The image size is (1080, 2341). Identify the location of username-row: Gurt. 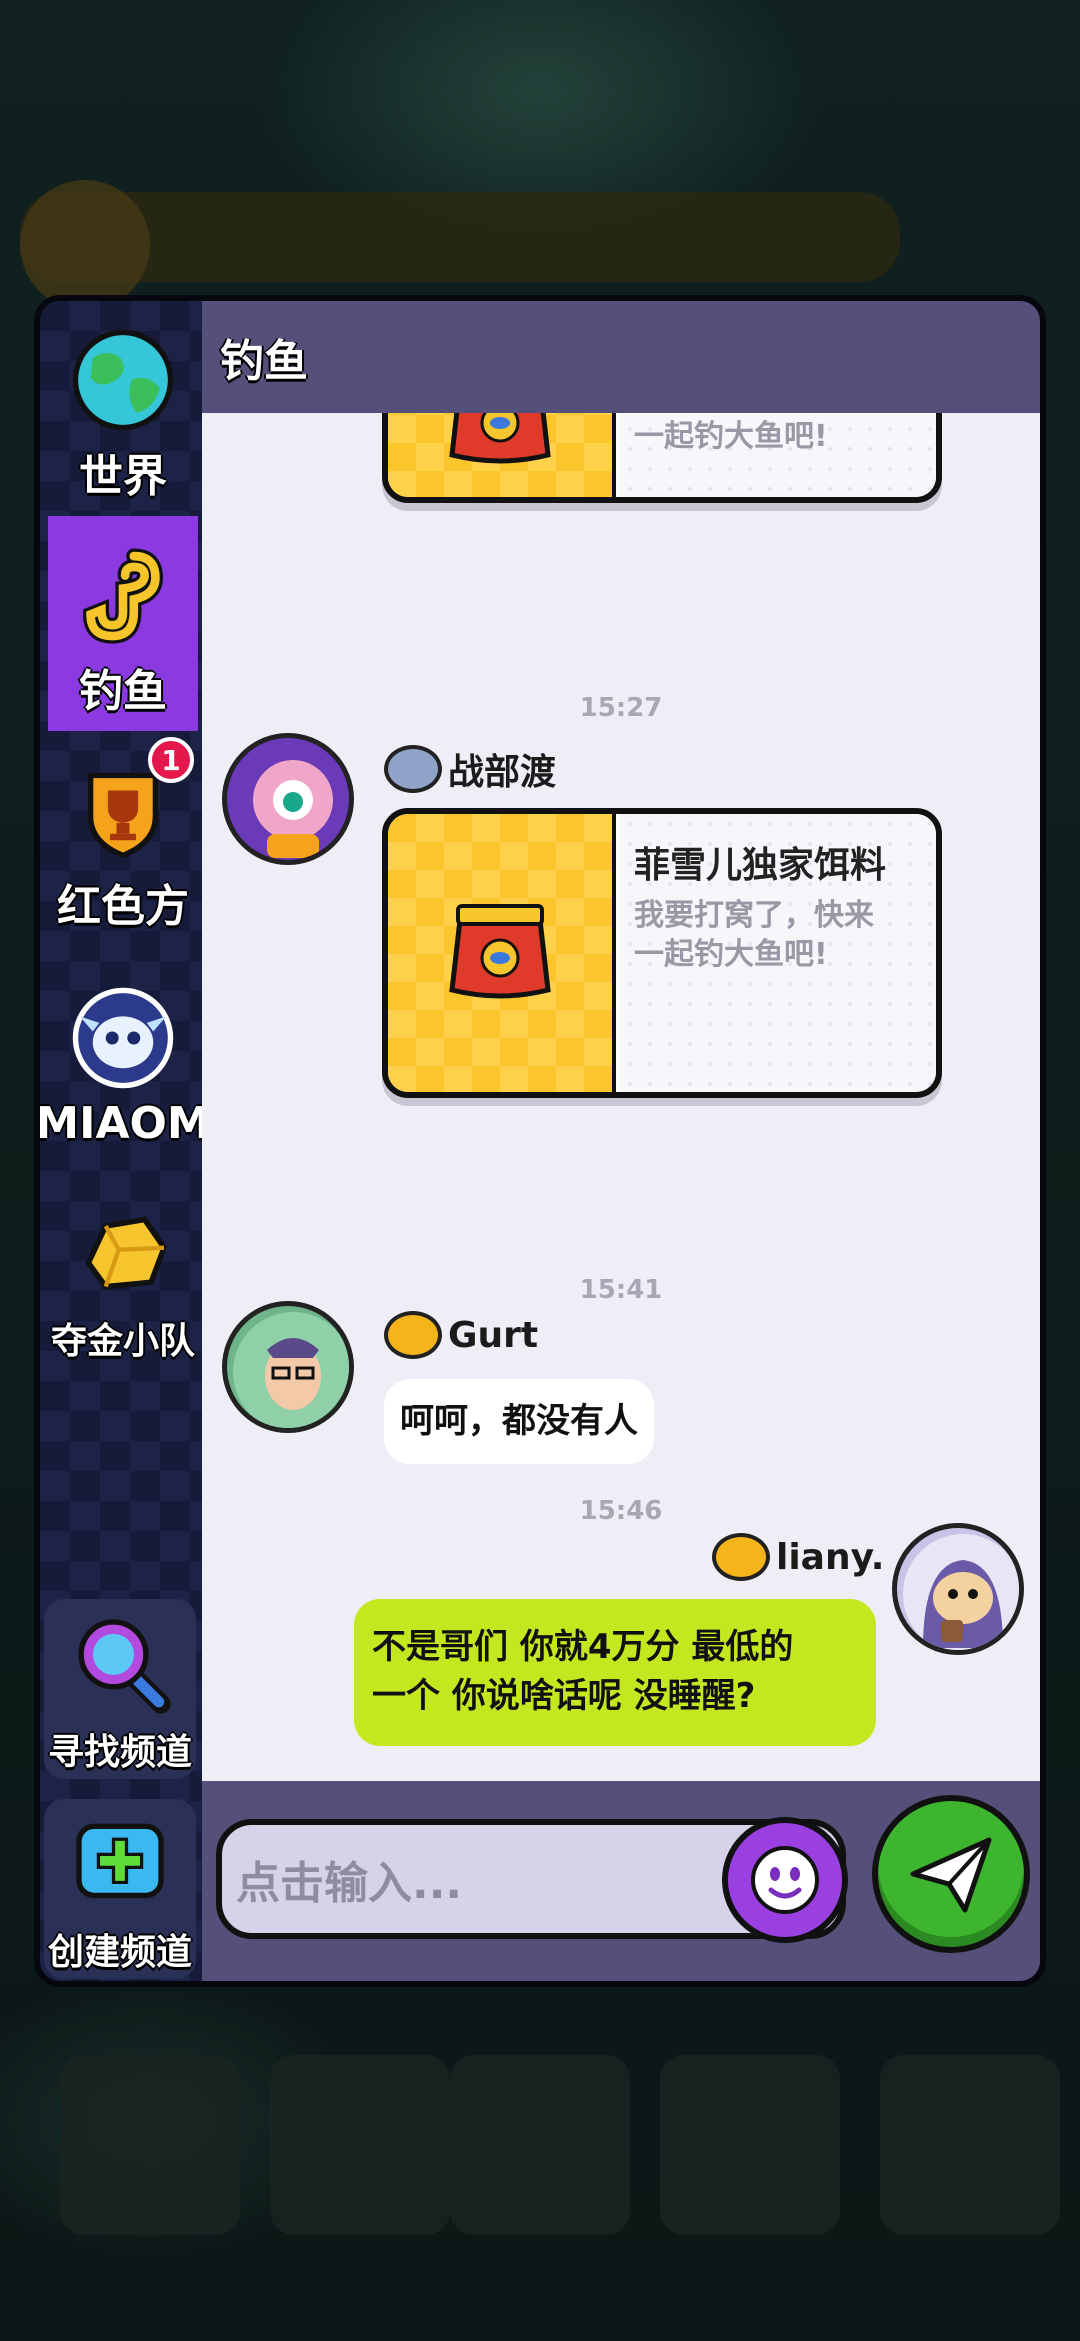
(461, 1335).